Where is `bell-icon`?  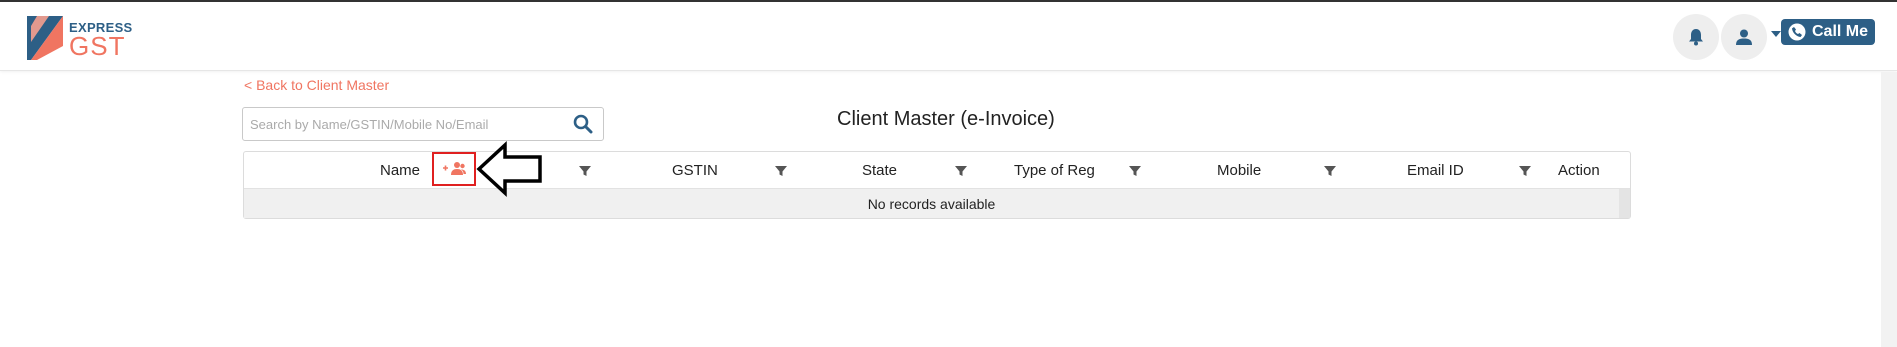
bell-icon is located at coordinates (1696, 37).